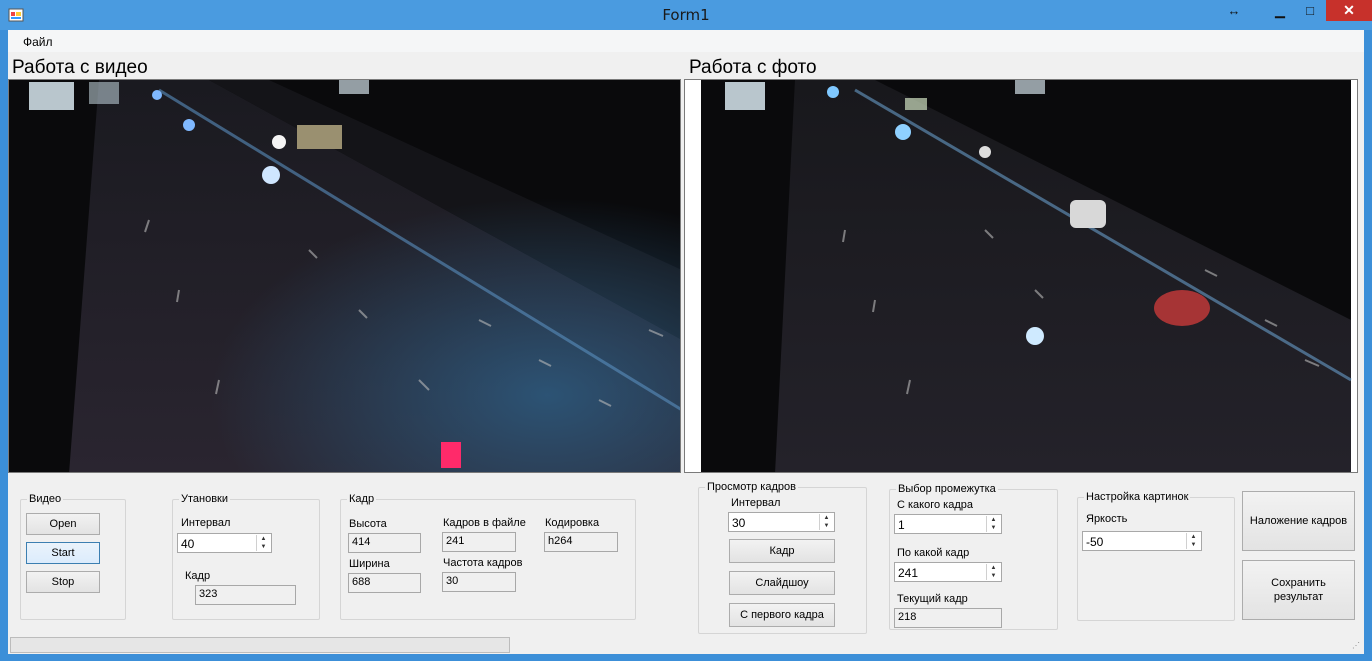 The image size is (1372, 661). I want to click on to-frame-label: По какой кадр, so click(933, 553).